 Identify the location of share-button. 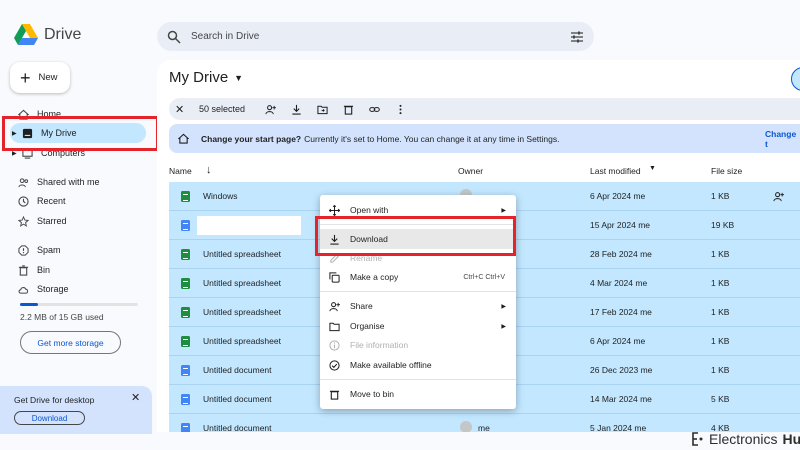
(270, 109).